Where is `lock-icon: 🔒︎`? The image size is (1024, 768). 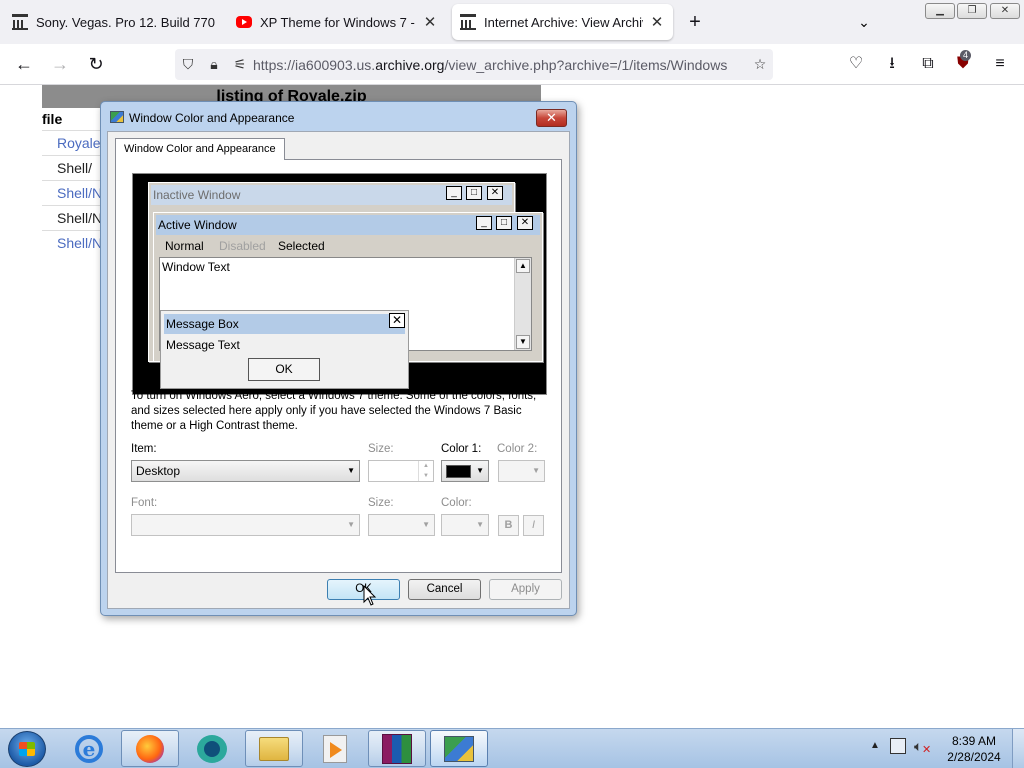
lock-icon: 🔒︎ is located at coordinates (214, 64).